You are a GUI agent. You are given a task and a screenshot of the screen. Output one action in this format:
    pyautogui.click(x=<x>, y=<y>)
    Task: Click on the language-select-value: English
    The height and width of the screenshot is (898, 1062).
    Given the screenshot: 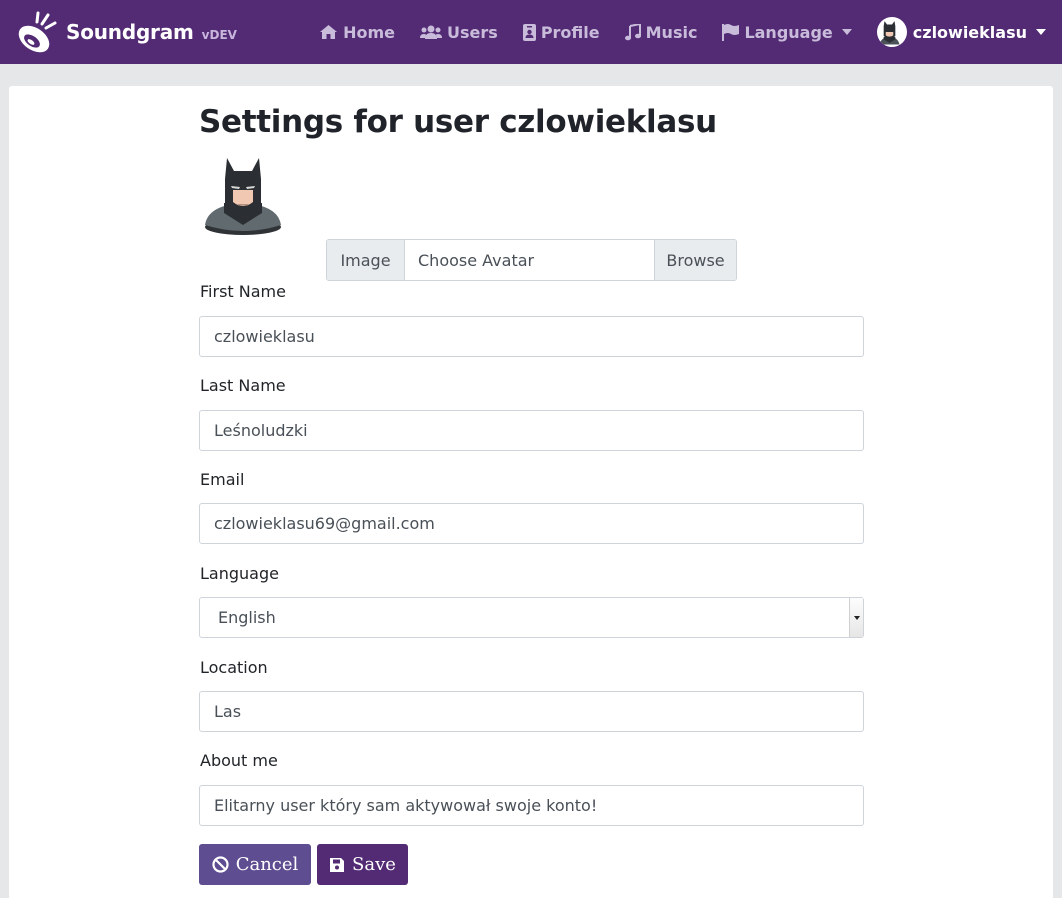 What is the action you would take?
    pyautogui.click(x=247, y=617)
    